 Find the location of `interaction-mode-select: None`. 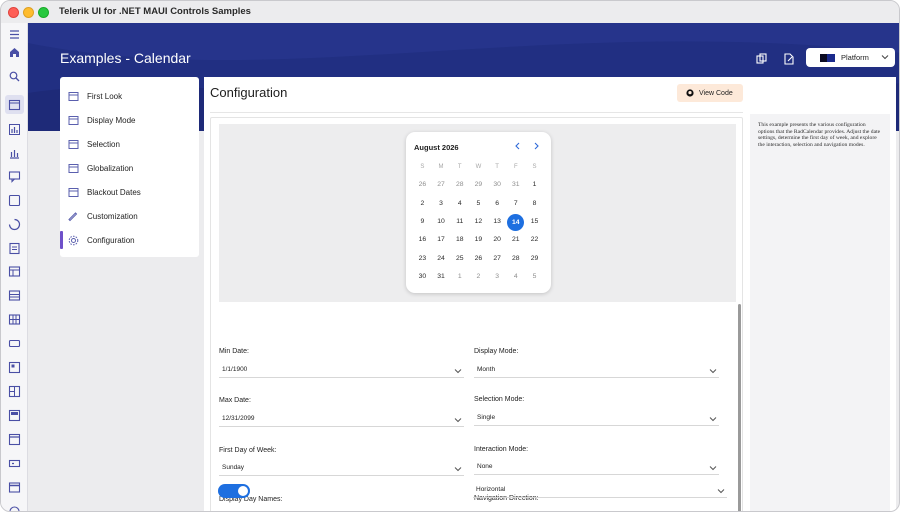

interaction-mode-select: None is located at coordinates (596, 467).